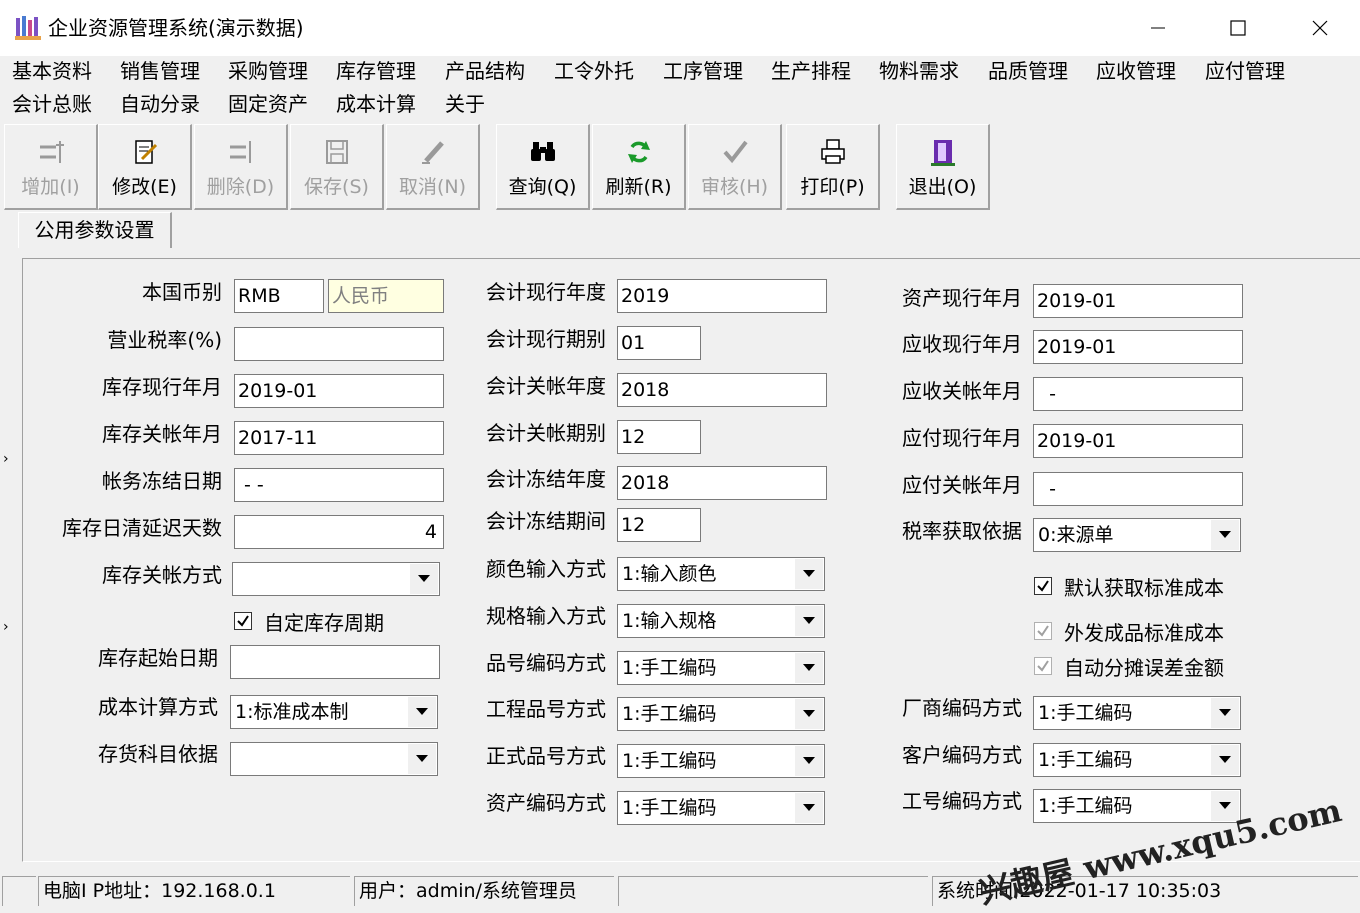  I want to click on delete-record-icon, so click(240, 152).